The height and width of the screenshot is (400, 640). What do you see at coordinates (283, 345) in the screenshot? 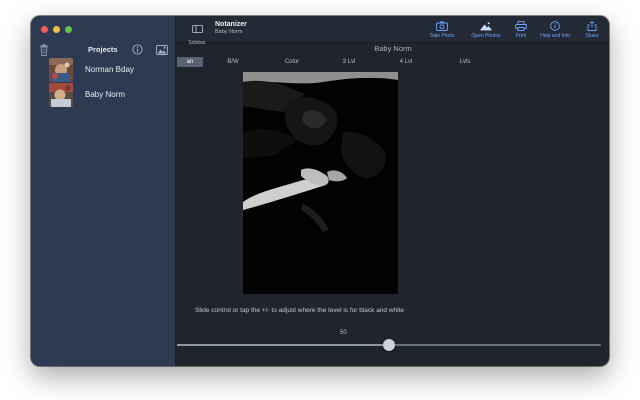
I see `slider-fill` at bounding box center [283, 345].